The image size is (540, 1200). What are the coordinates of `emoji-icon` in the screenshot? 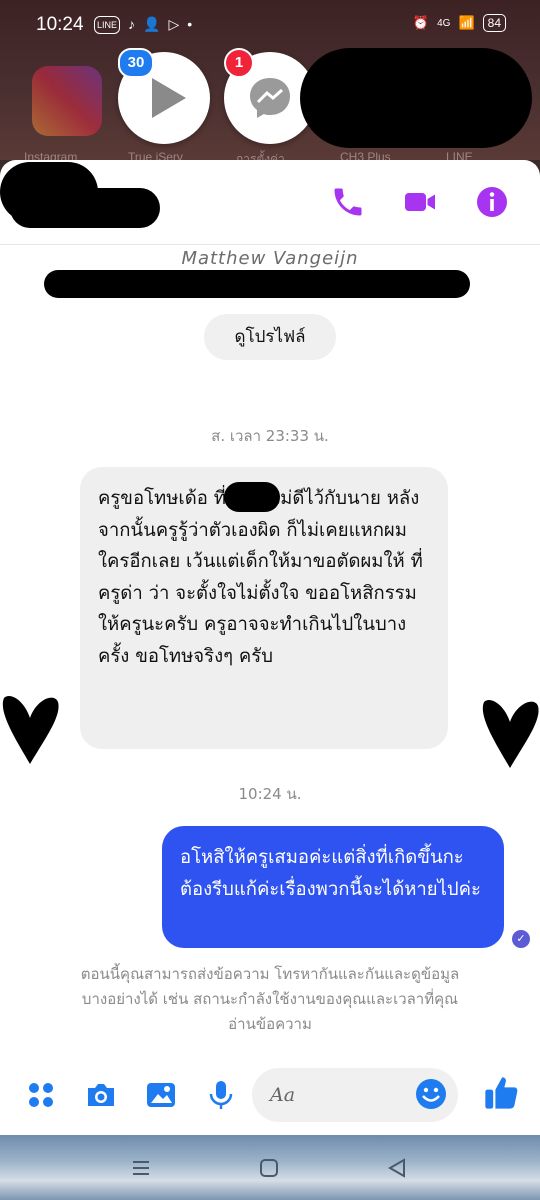 It's located at (431, 1094).